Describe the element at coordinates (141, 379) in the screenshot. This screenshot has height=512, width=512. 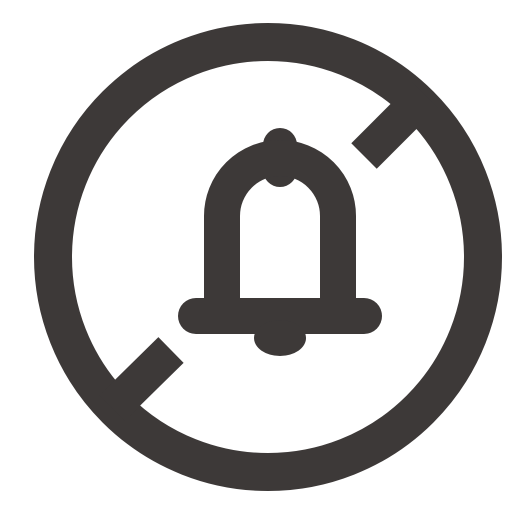
I see `slash-lower-segment` at that location.